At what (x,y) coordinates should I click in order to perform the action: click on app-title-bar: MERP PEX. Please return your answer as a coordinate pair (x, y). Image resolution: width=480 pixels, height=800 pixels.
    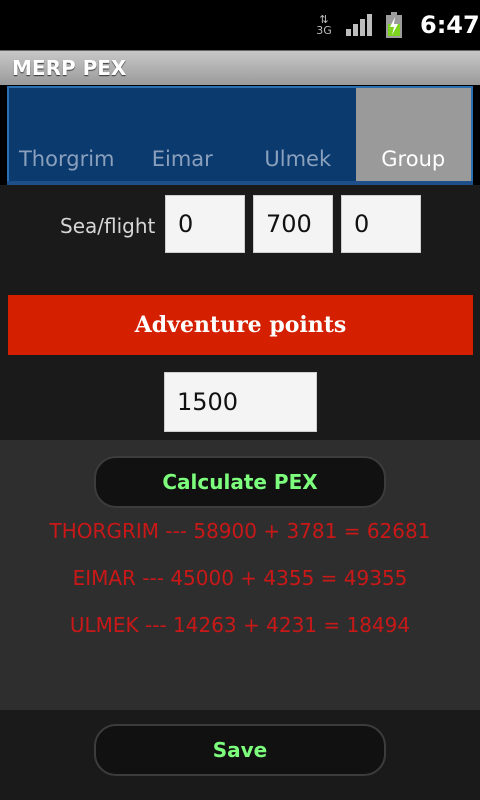
    Looking at the image, I should click on (240, 67).